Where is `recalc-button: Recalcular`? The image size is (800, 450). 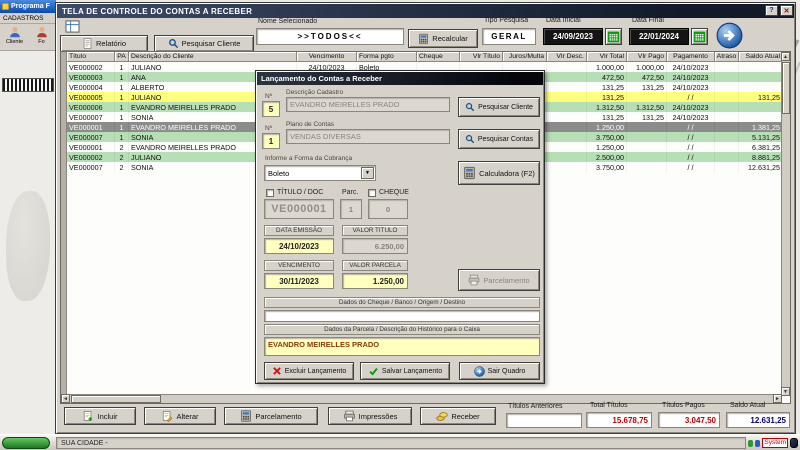 recalc-button: Recalcular is located at coordinates (443, 38).